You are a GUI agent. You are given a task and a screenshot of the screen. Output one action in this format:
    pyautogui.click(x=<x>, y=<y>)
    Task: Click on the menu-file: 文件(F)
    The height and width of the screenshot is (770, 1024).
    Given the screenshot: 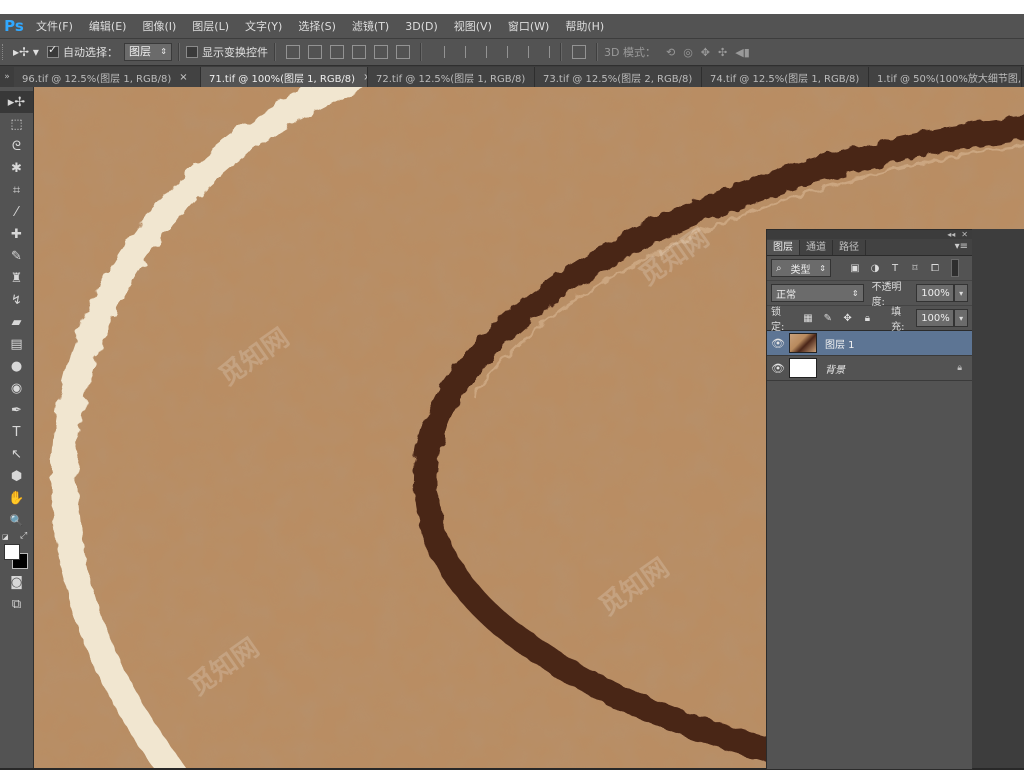 What is the action you would take?
    pyautogui.click(x=54, y=26)
    